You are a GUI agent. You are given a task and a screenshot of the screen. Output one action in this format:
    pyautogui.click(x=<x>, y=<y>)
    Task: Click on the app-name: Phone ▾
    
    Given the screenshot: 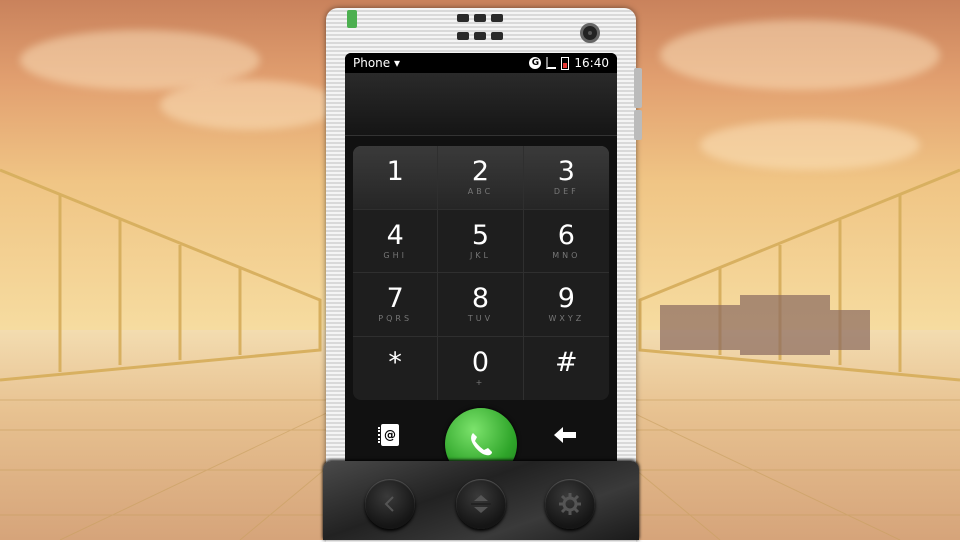 What is the action you would take?
    pyautogui.click(x=376, y=63)
    